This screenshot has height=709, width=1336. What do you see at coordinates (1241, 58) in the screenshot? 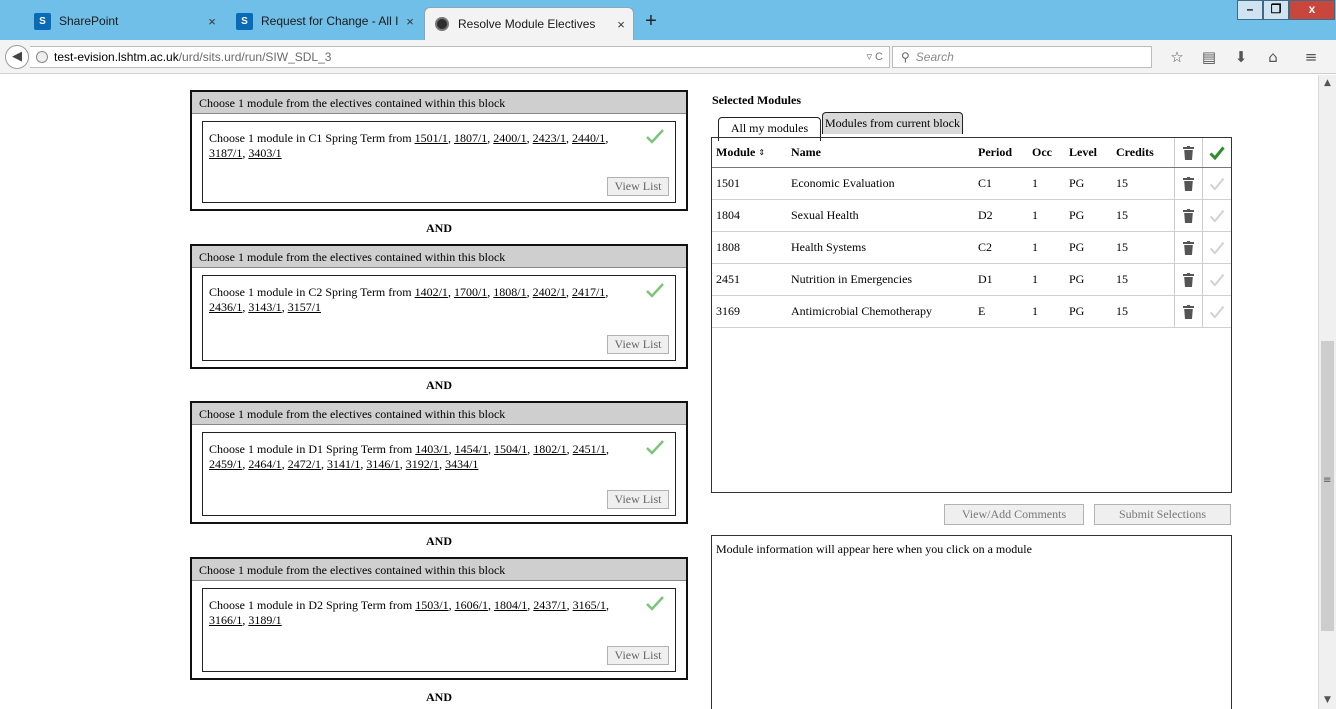
I see `download-icon: ⬇` at bounding box center [1241, 58].